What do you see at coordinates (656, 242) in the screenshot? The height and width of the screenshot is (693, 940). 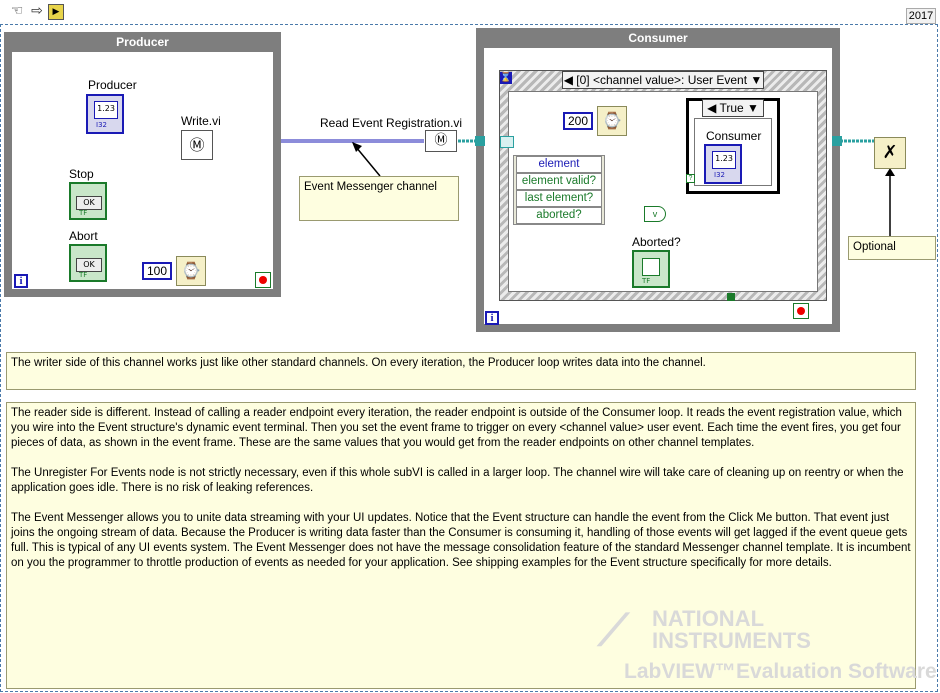 I see `aborted-indicator-label: Aborted?` at bounding box center [656, 242].